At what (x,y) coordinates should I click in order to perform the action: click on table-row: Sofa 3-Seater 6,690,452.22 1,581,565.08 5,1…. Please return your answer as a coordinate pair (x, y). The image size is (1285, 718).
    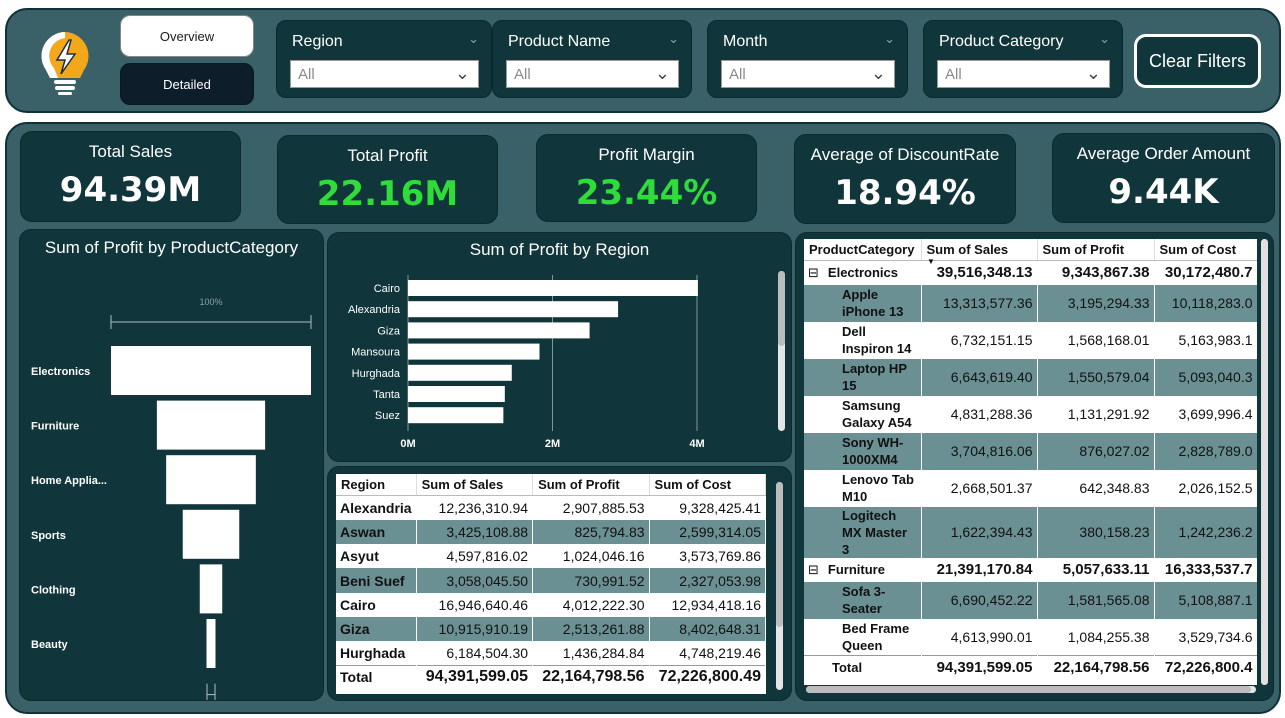
    Looking at the image, I should click on (1030, 600).